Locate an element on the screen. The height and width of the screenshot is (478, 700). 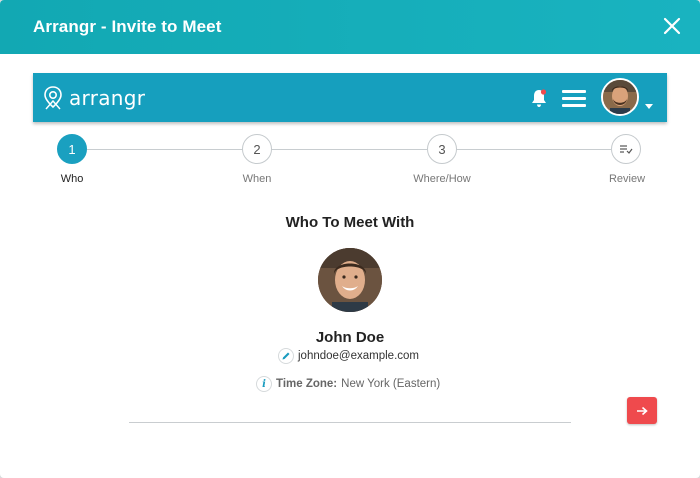
arrow-right-icon is located at coordinates (642, 410).